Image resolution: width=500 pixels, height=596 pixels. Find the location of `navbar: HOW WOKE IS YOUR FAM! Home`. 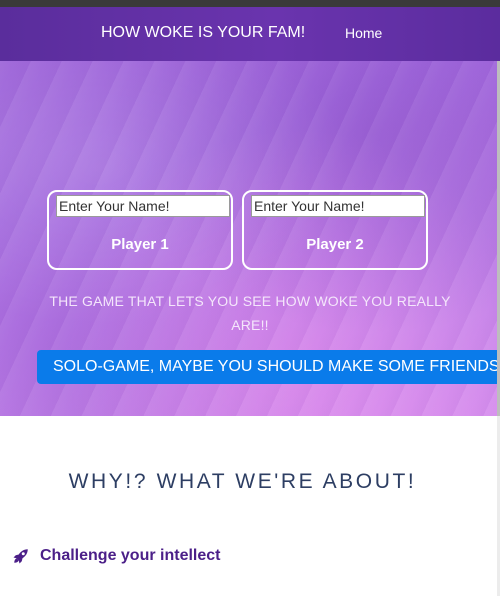

navbar: HOW WOKE IS YOUR FAM! Home is located at coordinates (250, 34).